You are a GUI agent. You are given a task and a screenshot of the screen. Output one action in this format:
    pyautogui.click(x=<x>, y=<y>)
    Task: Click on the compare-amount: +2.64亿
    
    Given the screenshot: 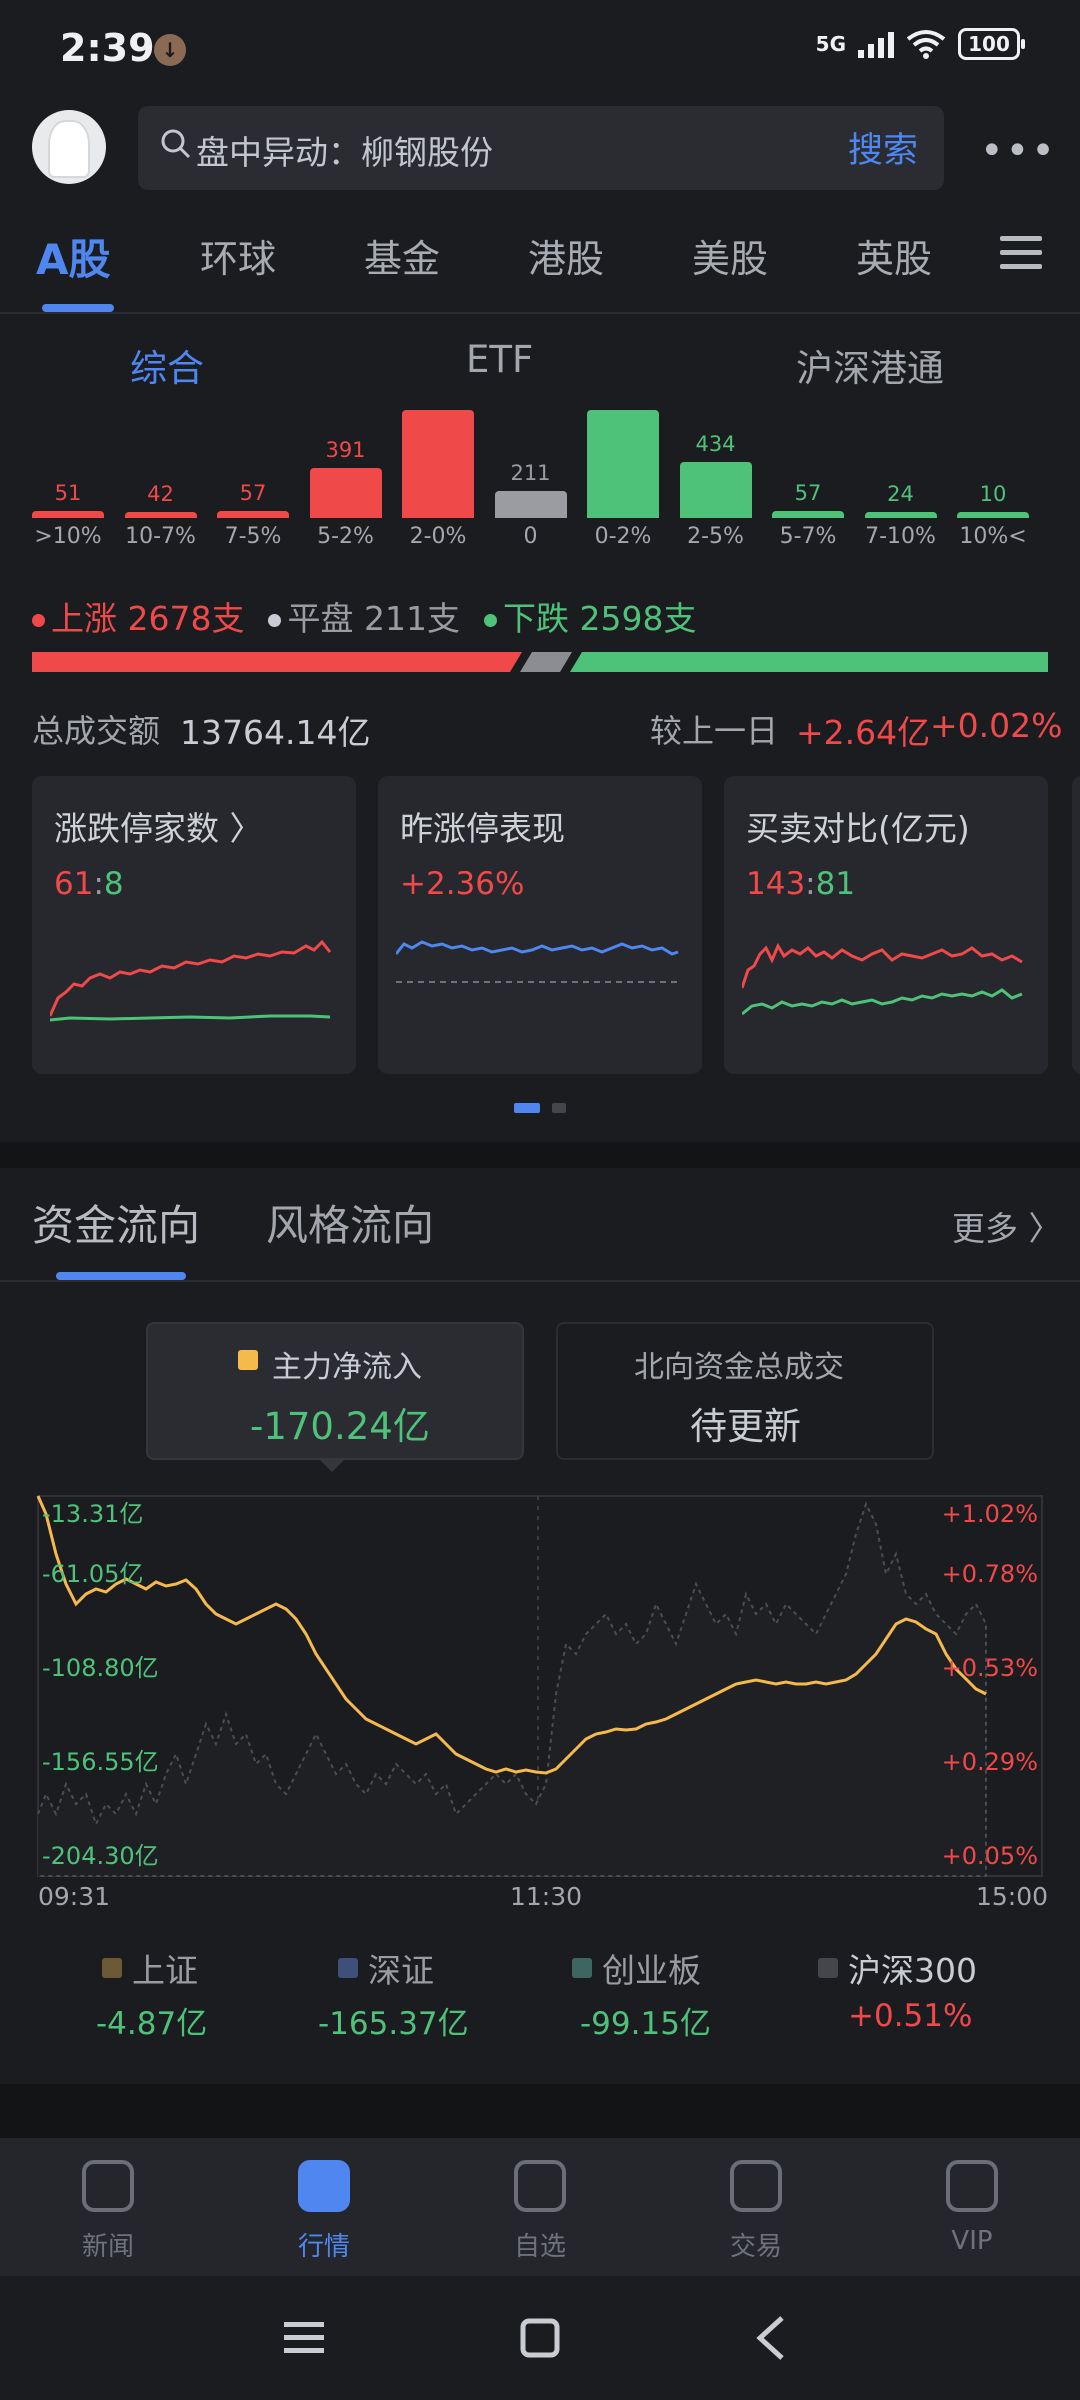 What is the action you would take?
    pyautogui.click(x=863, y=732)
    